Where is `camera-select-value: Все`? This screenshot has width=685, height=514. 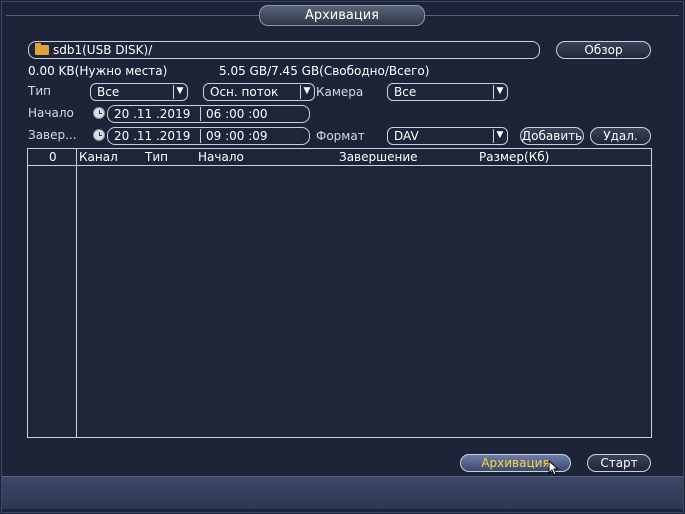
camera-select-value: Все is located at coordinates (405, 92).